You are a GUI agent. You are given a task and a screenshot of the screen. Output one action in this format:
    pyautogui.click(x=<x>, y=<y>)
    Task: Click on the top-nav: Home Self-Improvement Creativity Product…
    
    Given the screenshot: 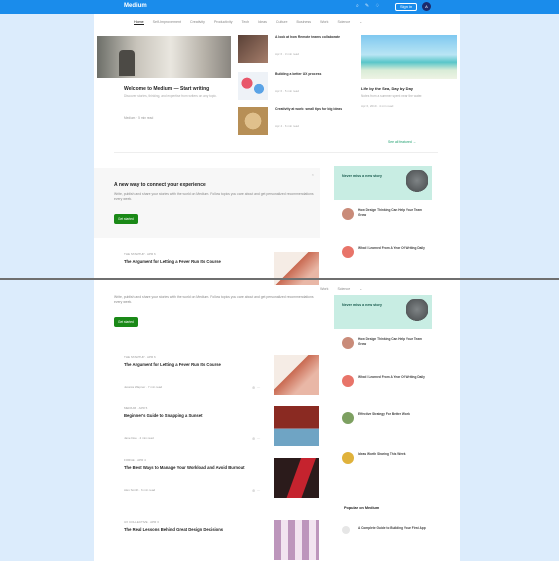 What is the action you would take?
    pyautogui.click(x=277, y=22)
    